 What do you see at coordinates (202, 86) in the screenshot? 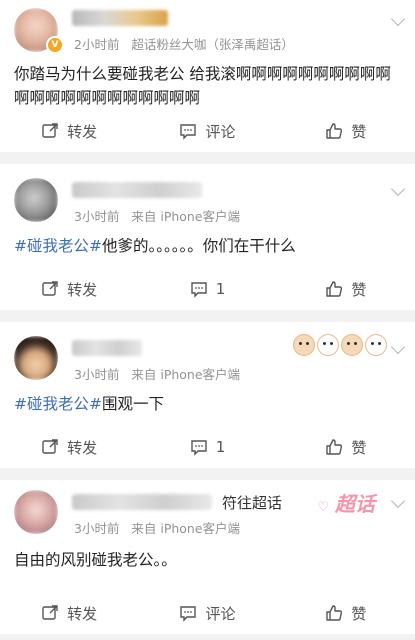
I see `post-text: 你踏马为什么要碰我老公 给我滚啊啊啊啊啊啊啊啊啊啊啊啊啊啊啊啊啊啊啊啊啊啊` at bounding box center [202, 86].